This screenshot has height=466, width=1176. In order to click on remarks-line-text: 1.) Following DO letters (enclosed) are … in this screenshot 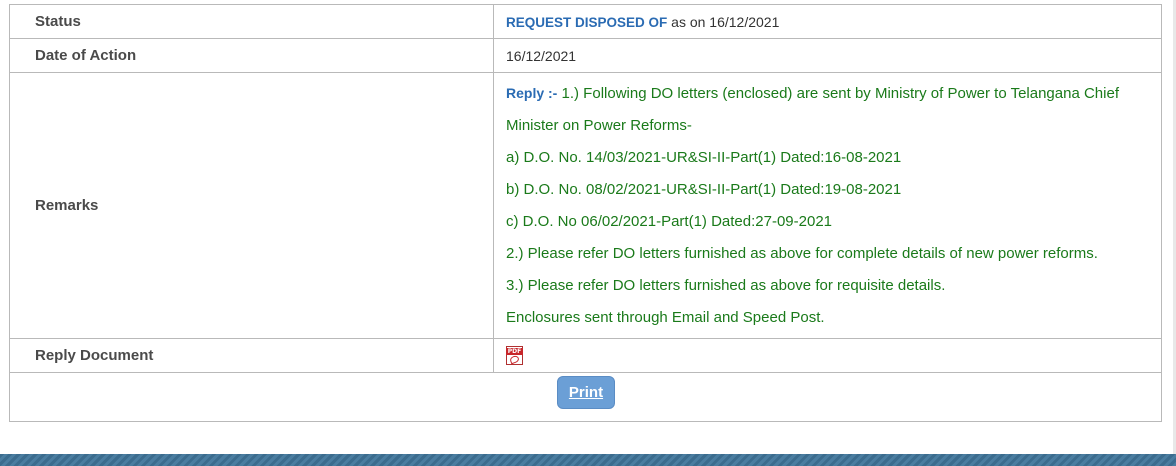, I will do `click(838, 93)`.